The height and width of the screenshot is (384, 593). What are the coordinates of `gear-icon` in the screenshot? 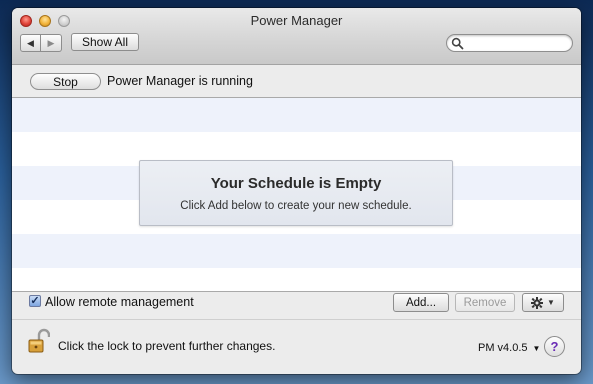 It's located at (537, 302).